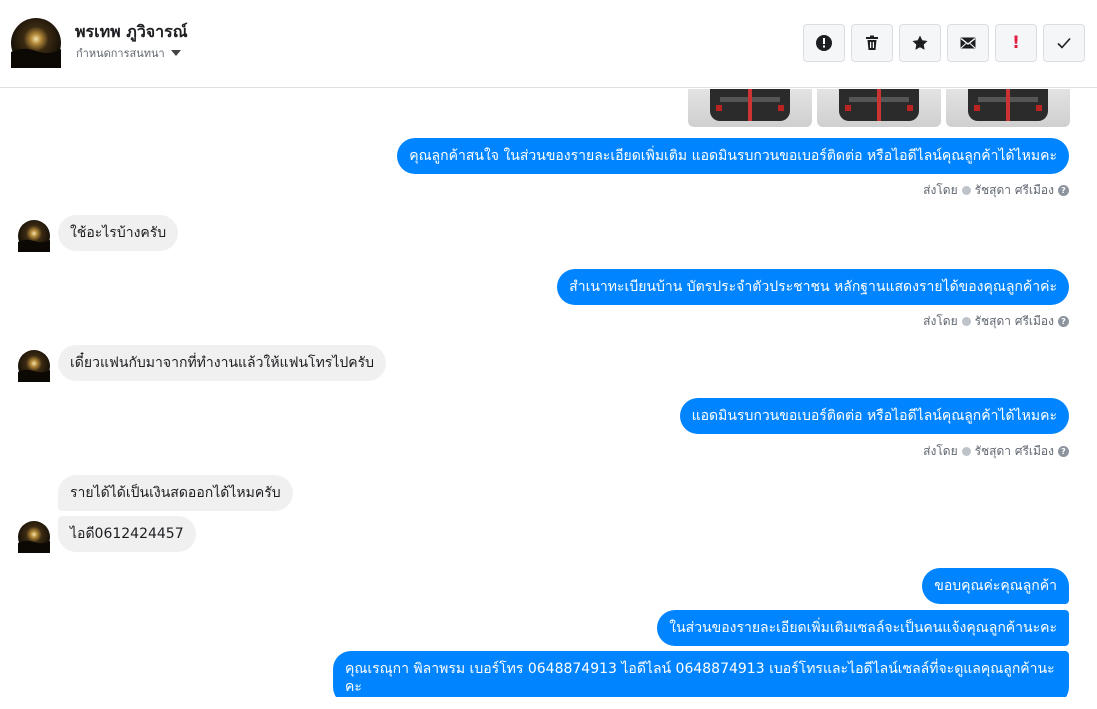 Image resolution: width=1097 pixels, height=709 pixels. I want to click on mark-unread-button, so click(968, 43).